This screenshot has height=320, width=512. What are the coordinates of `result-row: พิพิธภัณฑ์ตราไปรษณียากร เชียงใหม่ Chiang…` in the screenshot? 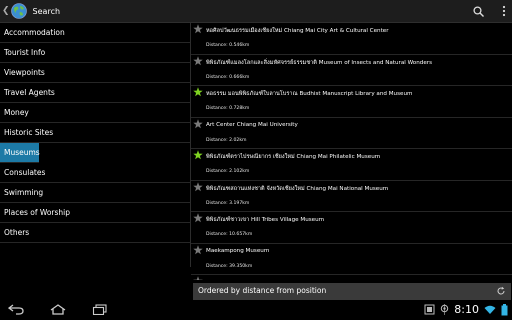 It's located at (351, 165).